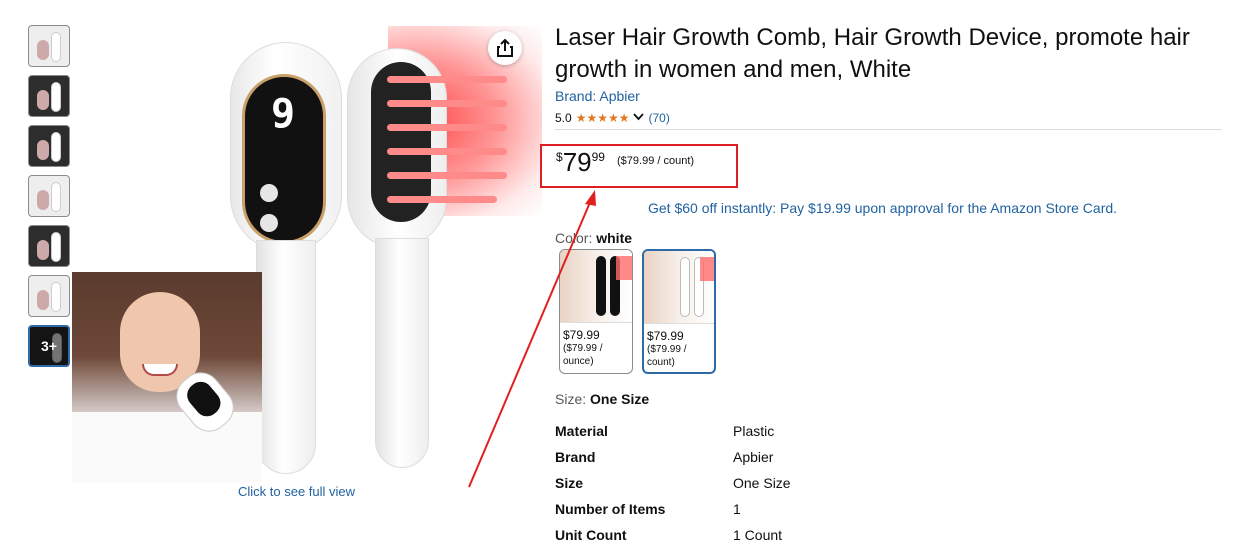 The height and width of the screenshot is (552, 1238). Describe the element at coordinates (610, 509) in the screenshot. I see `spec-key: Number of Items` at that location.